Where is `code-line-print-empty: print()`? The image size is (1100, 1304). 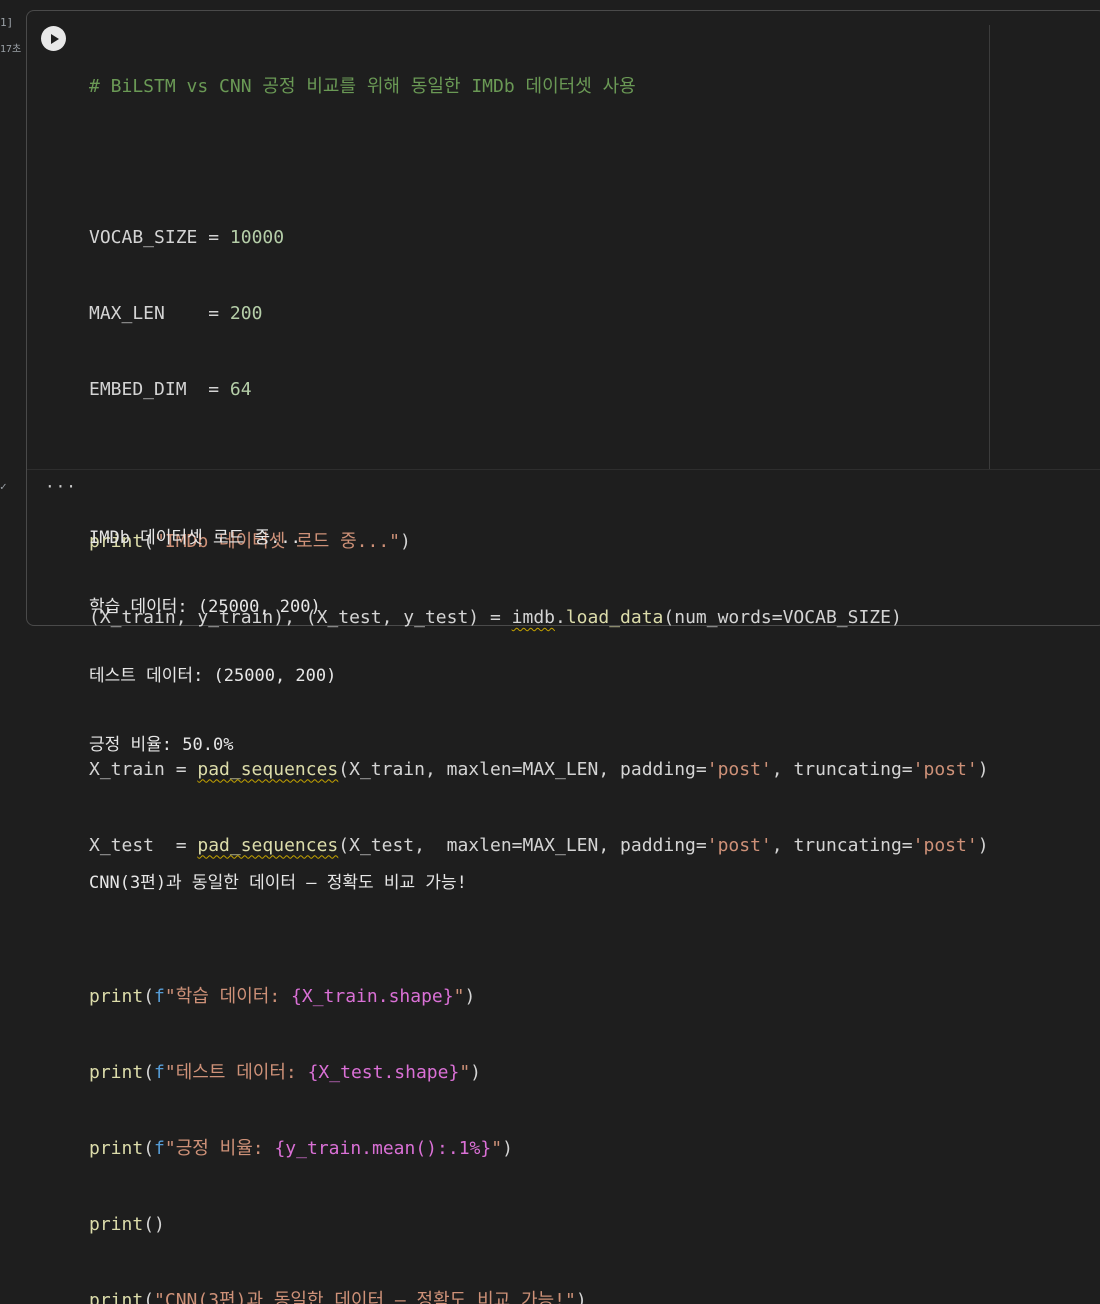 code-line-print-empty: print() is located at coordinates (127, 1224).